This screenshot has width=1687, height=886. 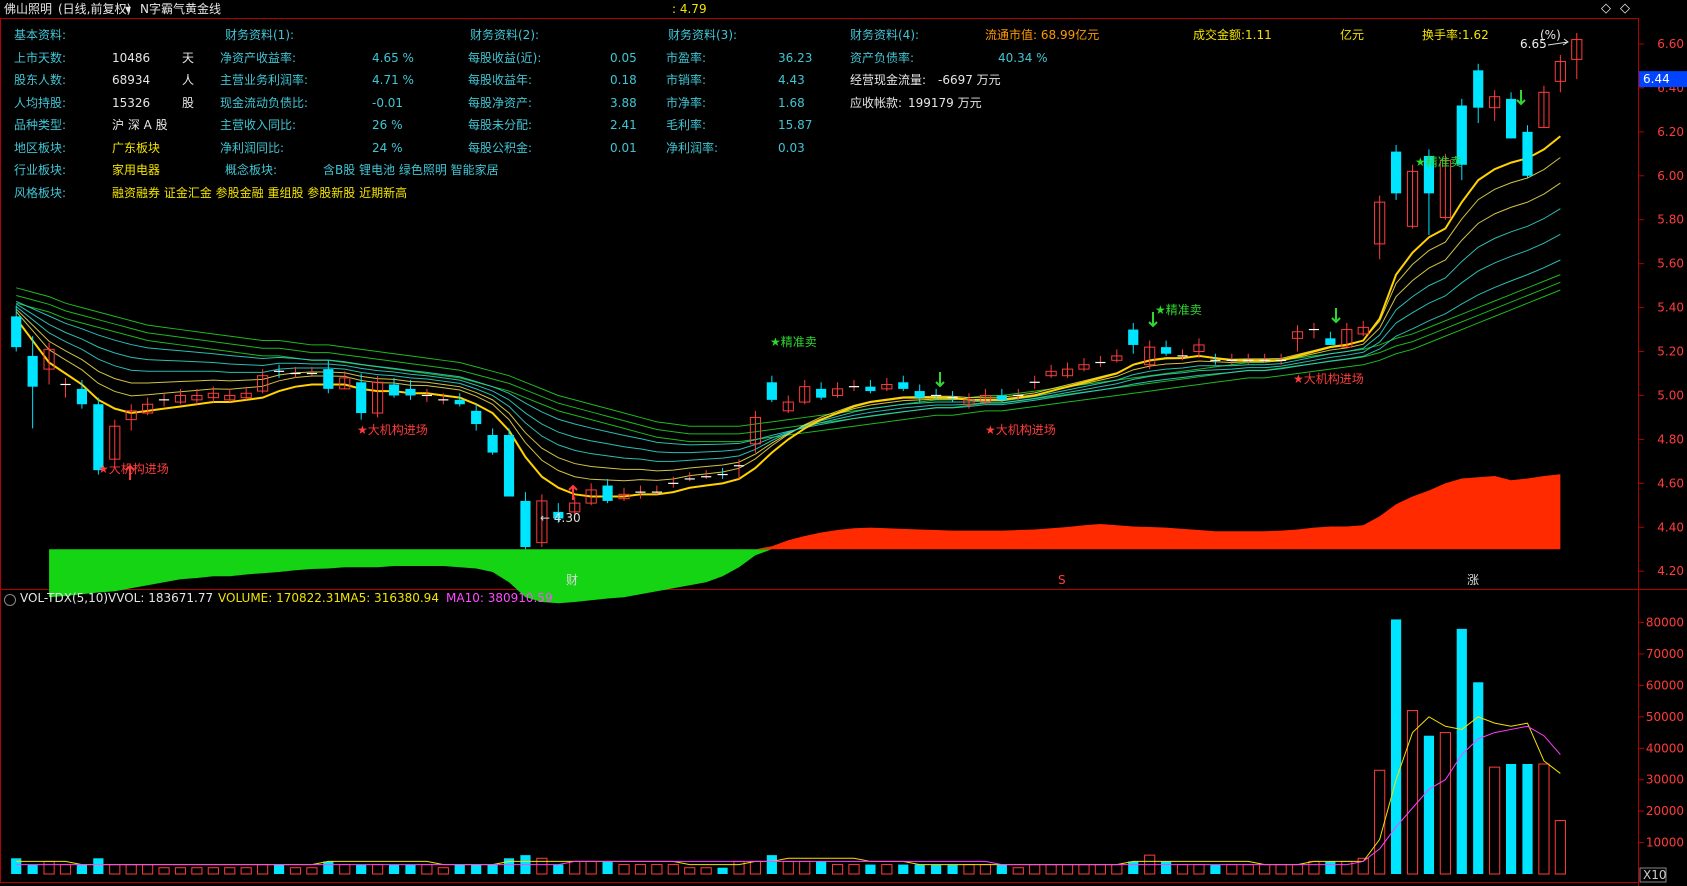 I want to click on date-mark: 财, so click(x=572, y=580).